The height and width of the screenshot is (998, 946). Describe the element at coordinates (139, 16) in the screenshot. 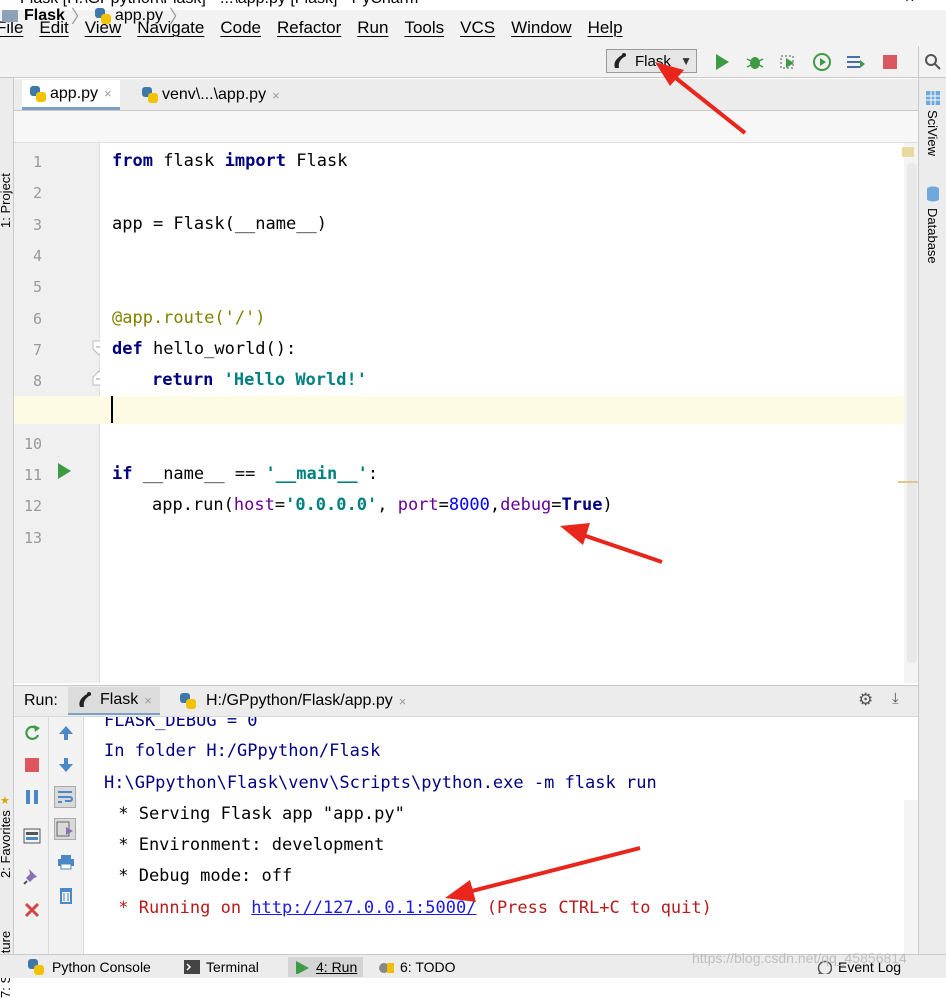

I see `breadcrumb-file: app.py` at that location.